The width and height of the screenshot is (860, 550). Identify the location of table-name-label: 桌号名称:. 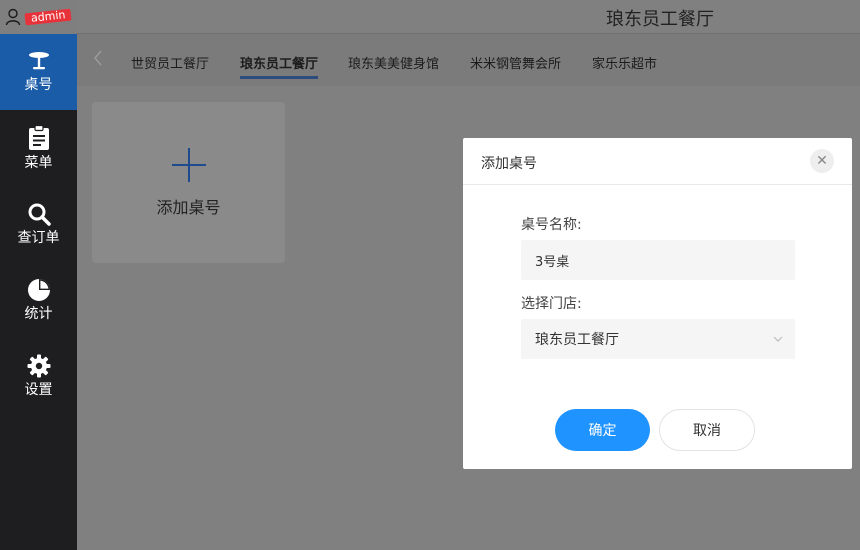
(551, 225).